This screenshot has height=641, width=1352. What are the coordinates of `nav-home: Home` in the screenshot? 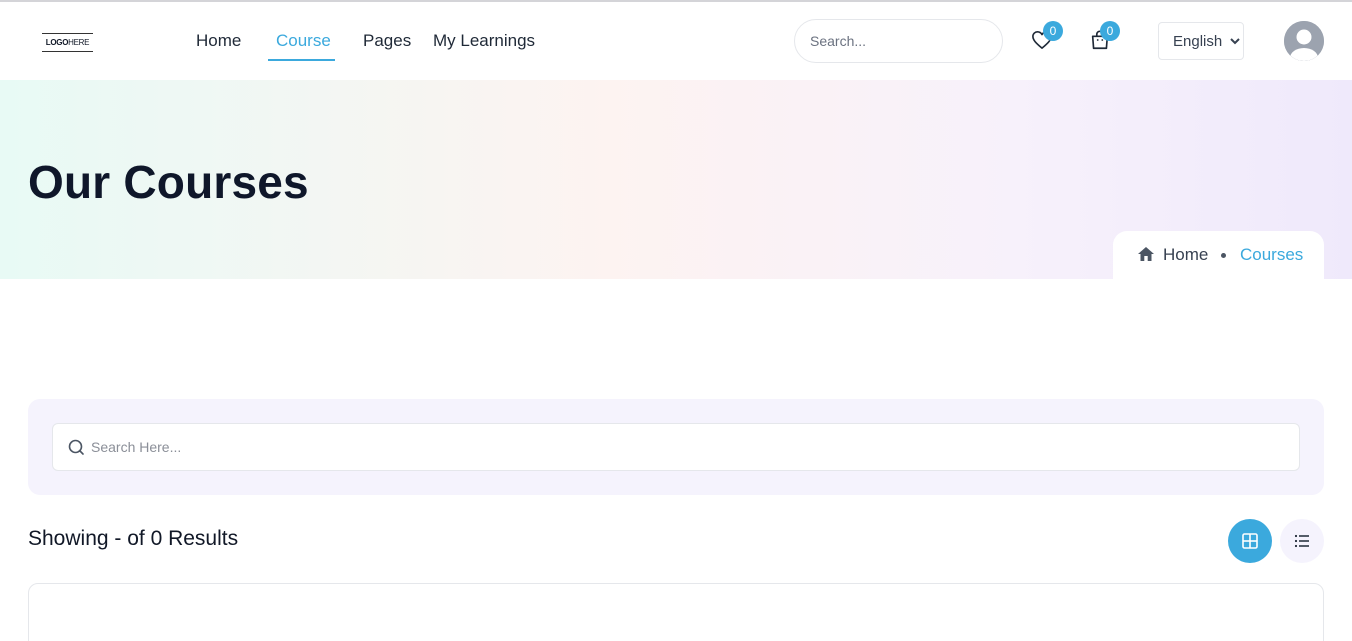 It's located at (218, 41).